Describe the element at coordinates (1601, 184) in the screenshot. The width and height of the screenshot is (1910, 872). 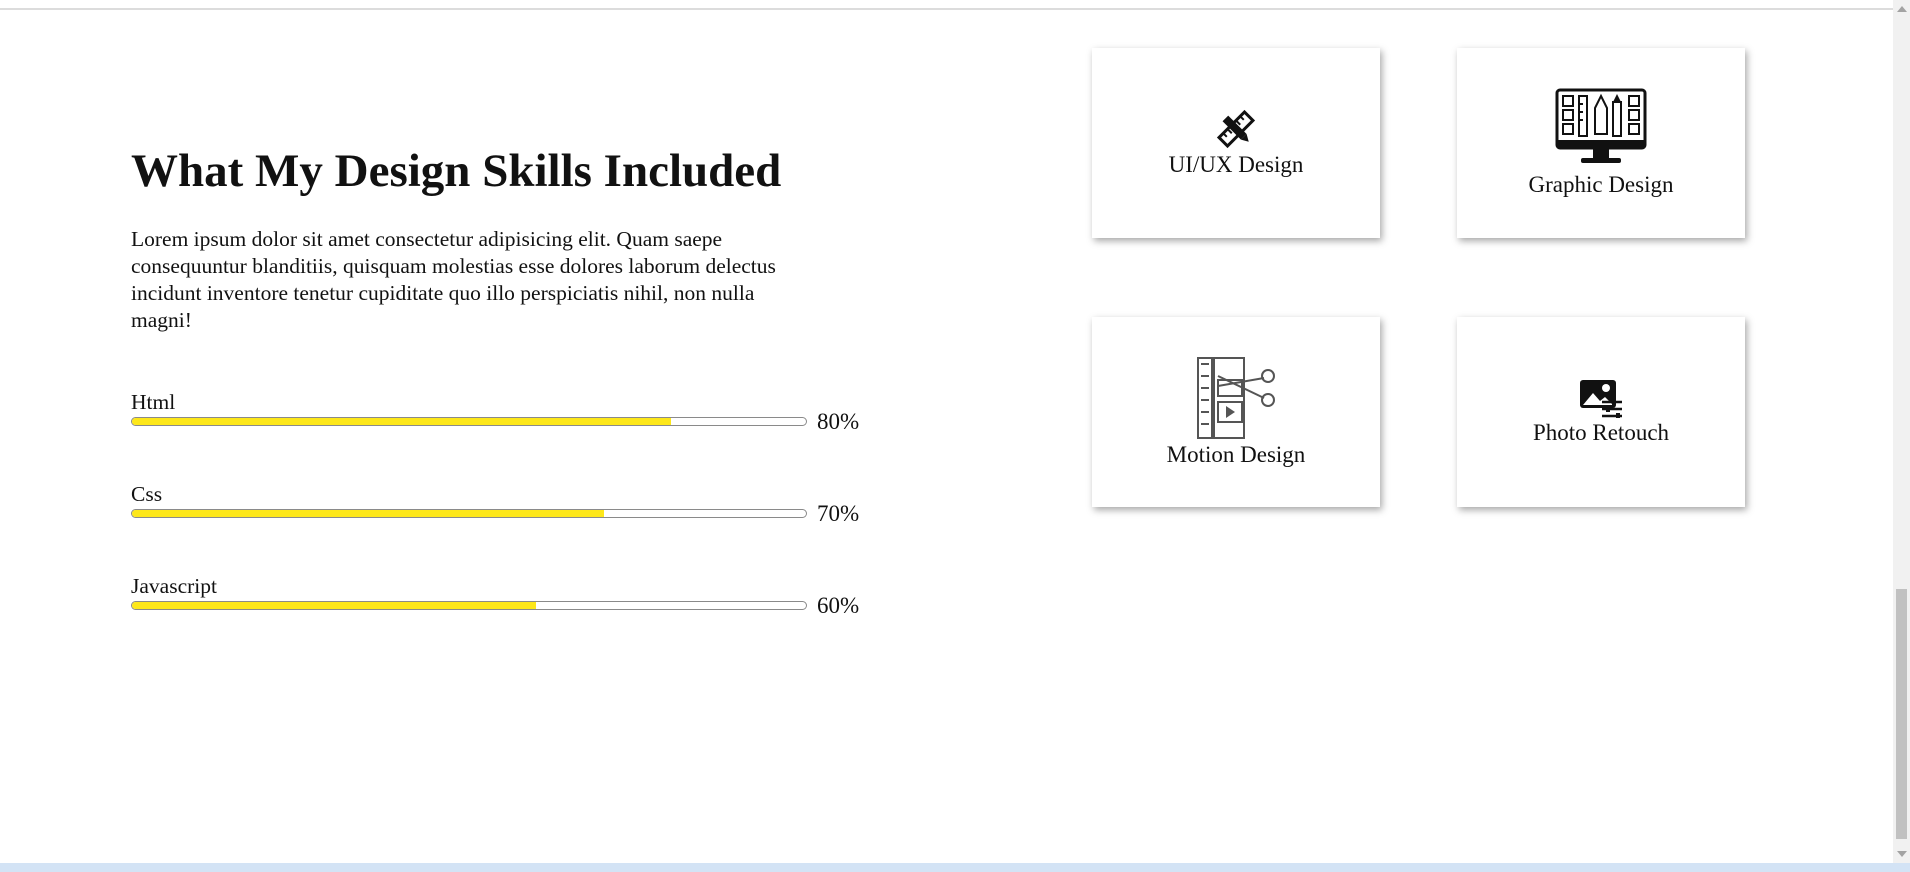
I see `service-label: Graphic Design` at that location.